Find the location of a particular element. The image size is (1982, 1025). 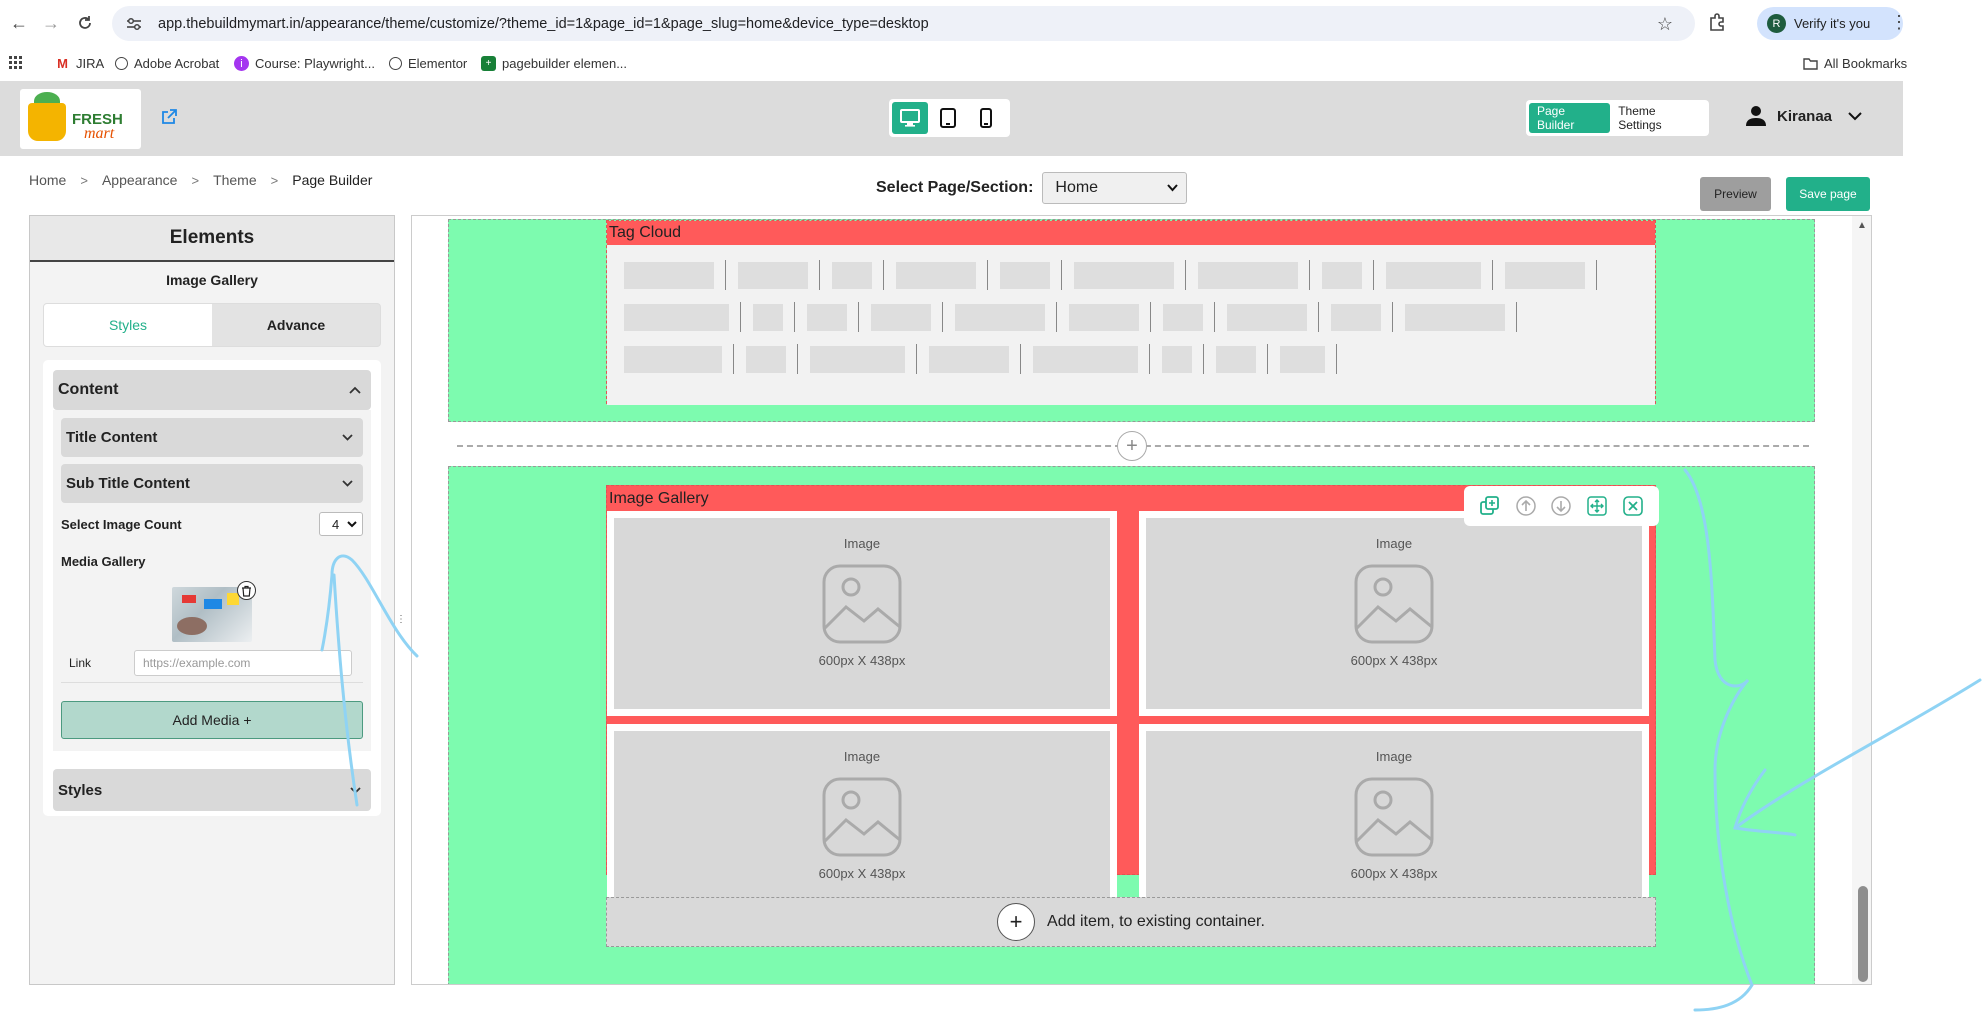

logo-basket-shape is located at coordinates (47, 122).